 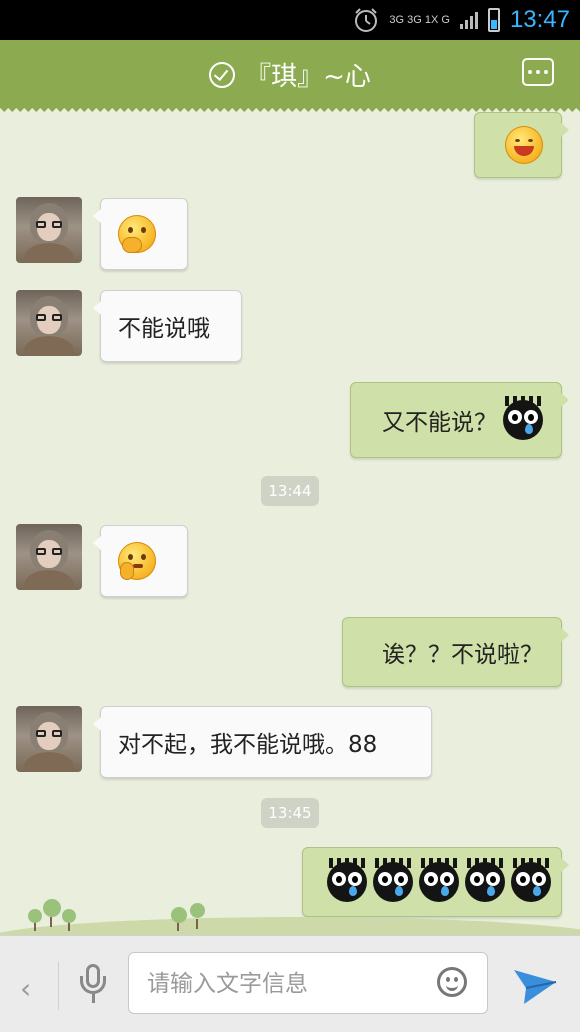 I want to click on chat-menu-button, so click(x=538, y=72).